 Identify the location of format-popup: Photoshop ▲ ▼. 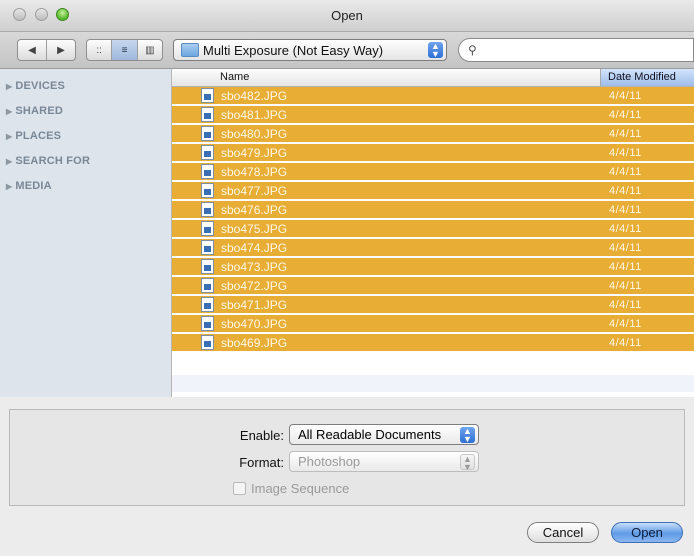
(384, 461).